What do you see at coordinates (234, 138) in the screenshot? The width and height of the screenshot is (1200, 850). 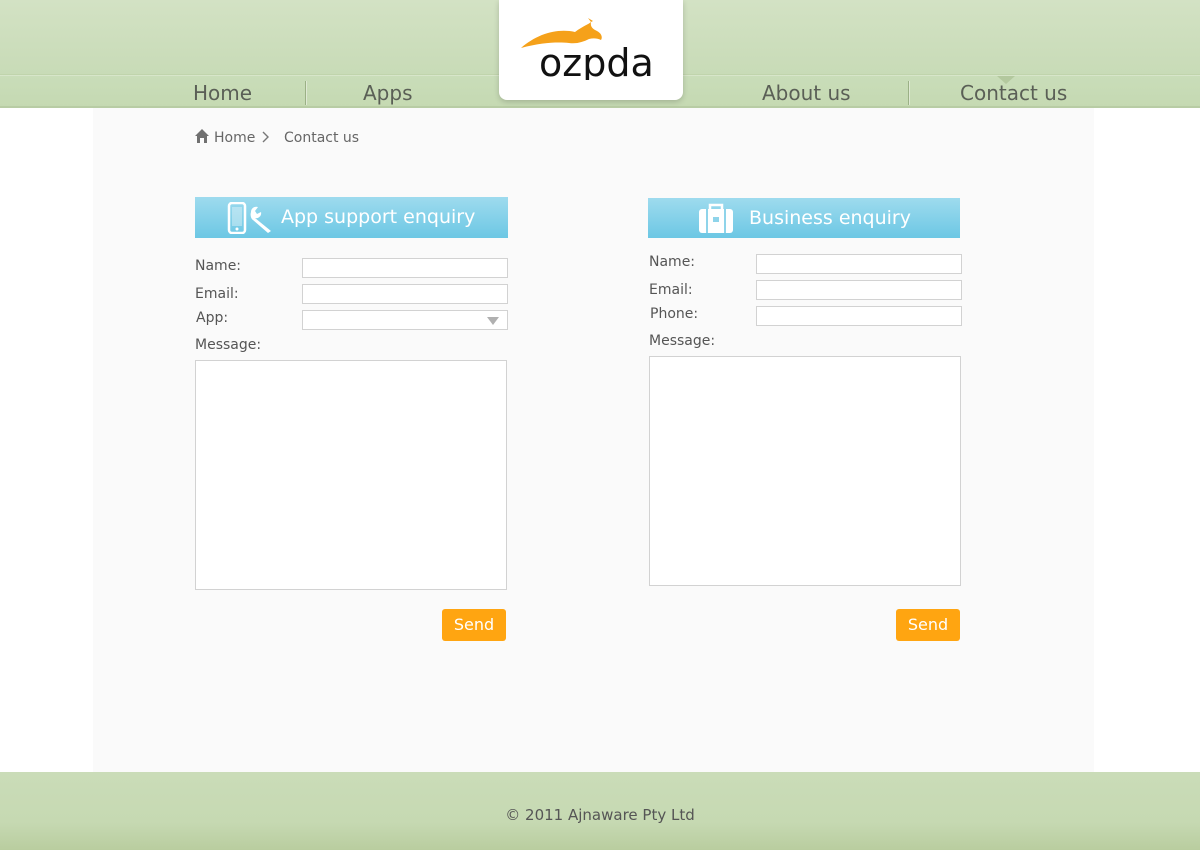 I see `breadcrumb-home-link: Home` at bounding box center [234, 138].